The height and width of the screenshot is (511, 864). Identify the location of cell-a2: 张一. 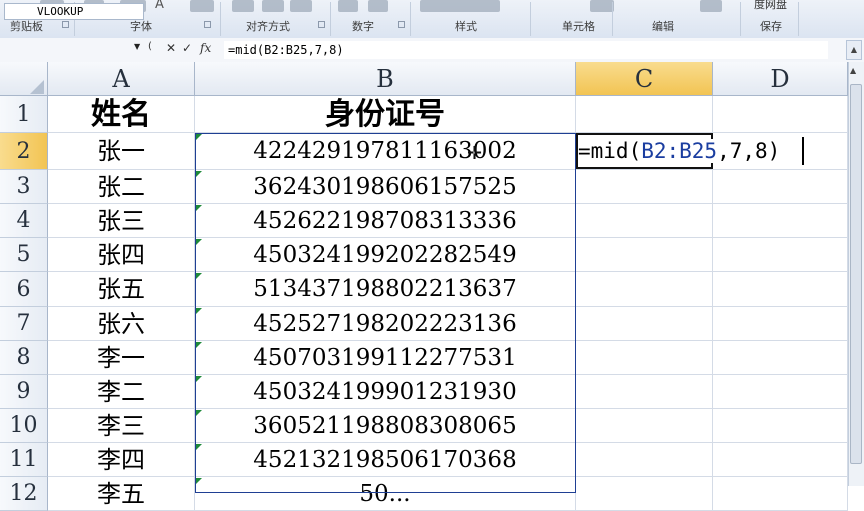
(121, 151).